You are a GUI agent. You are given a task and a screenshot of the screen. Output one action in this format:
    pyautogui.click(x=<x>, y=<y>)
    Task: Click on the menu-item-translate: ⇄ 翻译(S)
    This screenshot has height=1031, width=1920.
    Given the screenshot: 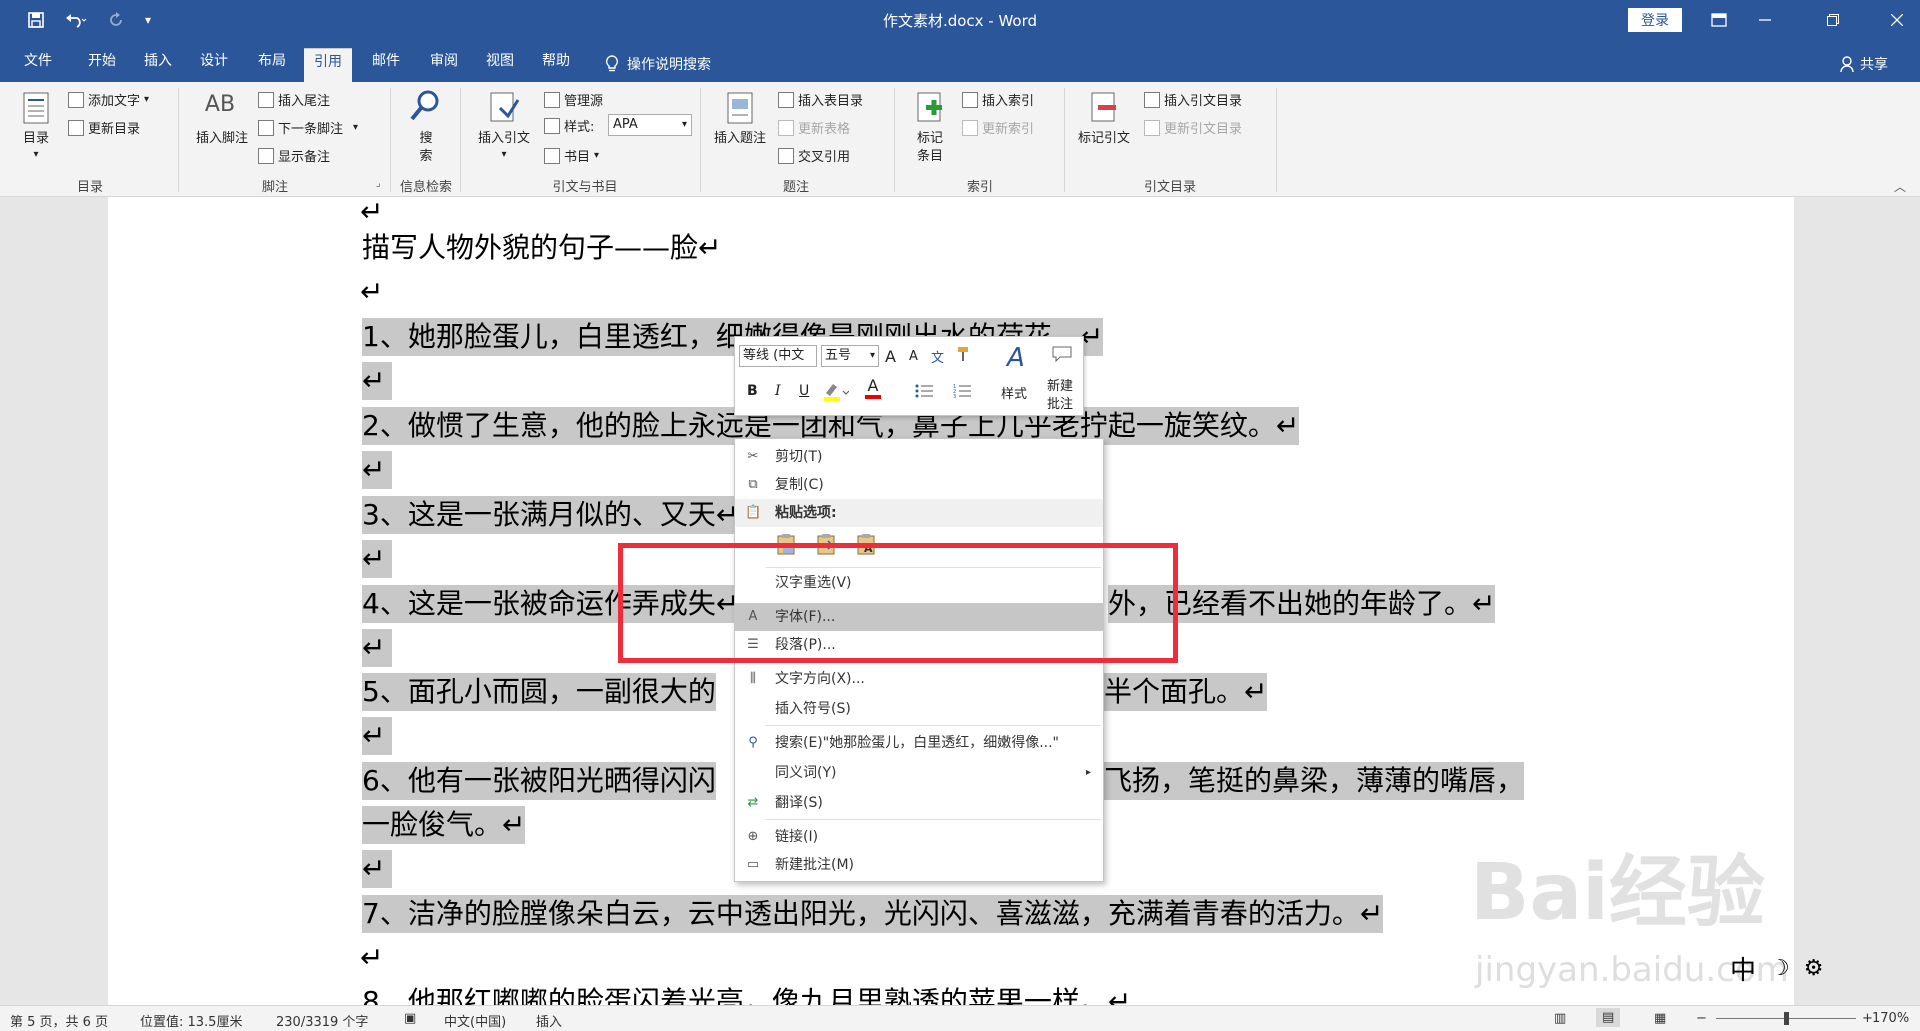 What is the action you would take?
    pyautogui.click(x=919, y=803)
    